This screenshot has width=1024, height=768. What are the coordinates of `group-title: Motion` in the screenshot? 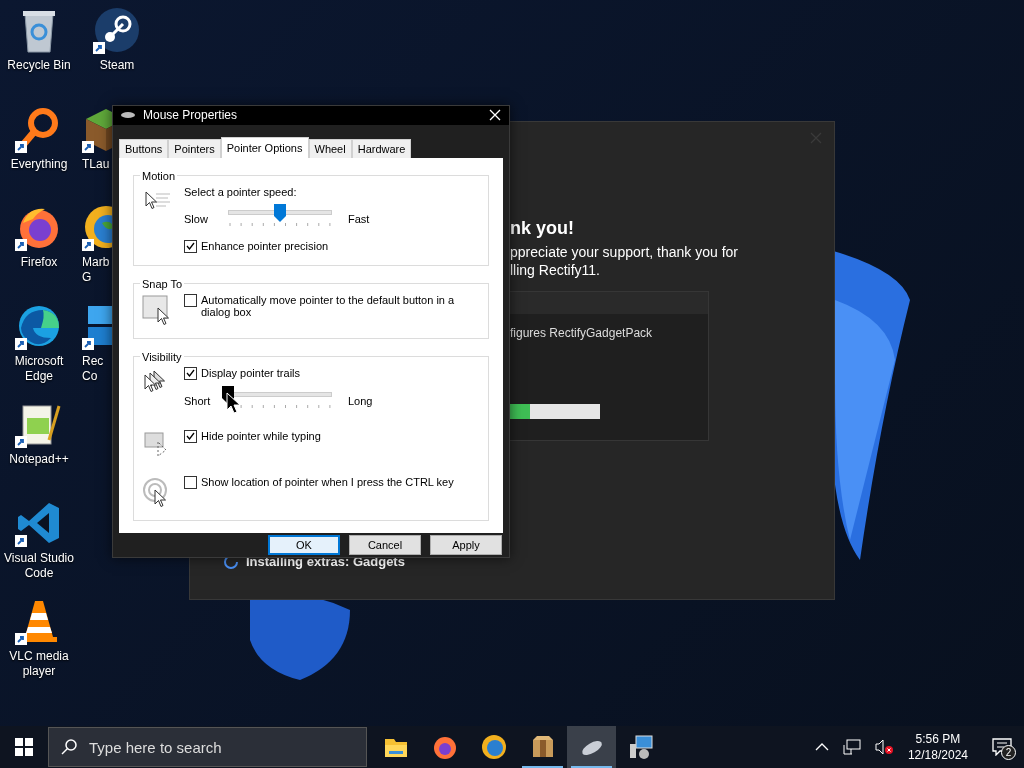 It's located at (159, 175).